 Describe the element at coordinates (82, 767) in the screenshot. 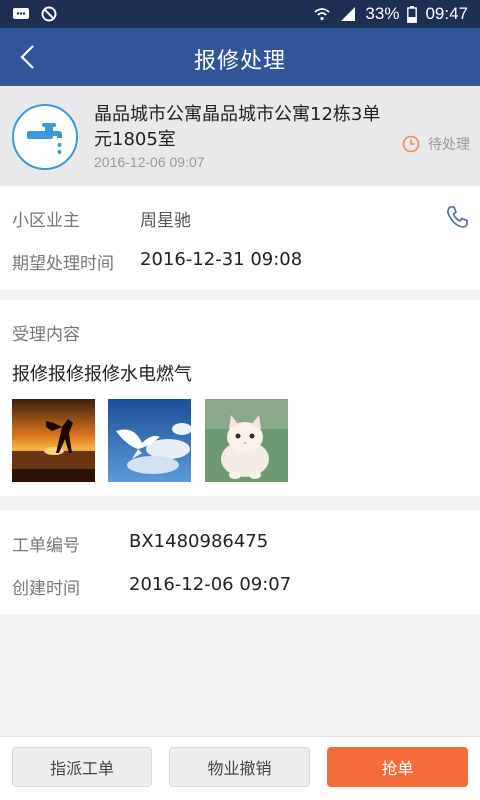

I see `assign-order-button: 指派工单` at that location.